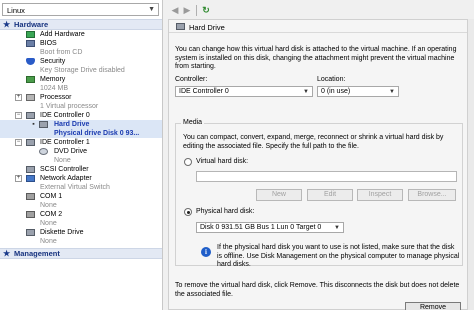  What do you see at coordinates (30, 79) in the screenshot?
I see `memory-icon` at bounding box center [30, 79].